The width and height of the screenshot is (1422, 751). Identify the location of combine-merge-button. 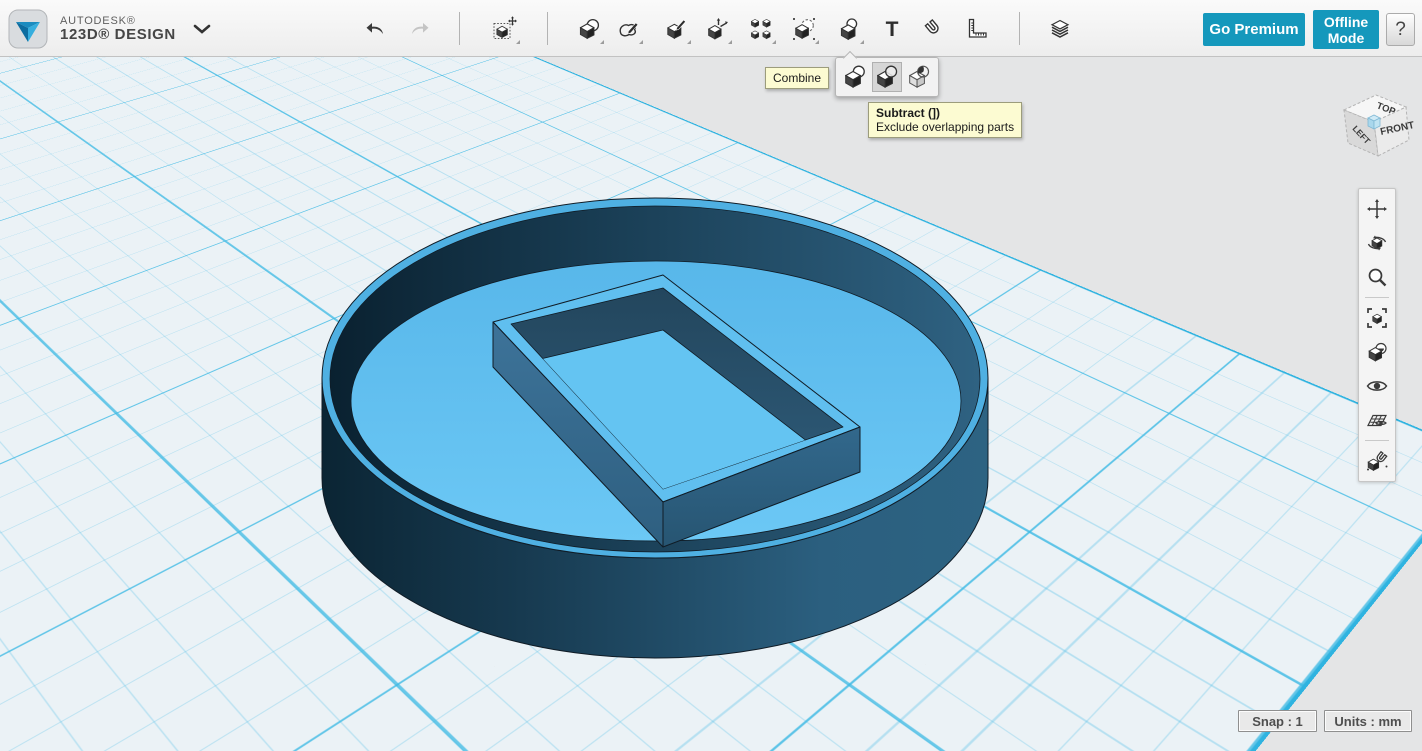
(855, 77).